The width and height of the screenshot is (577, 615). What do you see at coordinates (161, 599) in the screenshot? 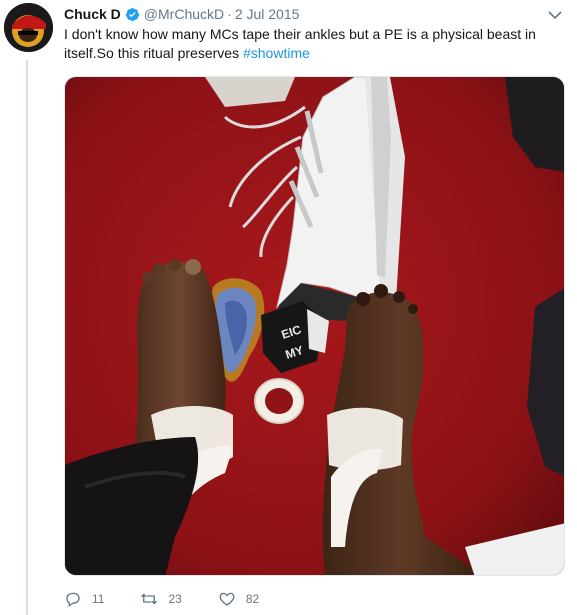
I see `retweet-button: 23` at bounding box center [161, 599].